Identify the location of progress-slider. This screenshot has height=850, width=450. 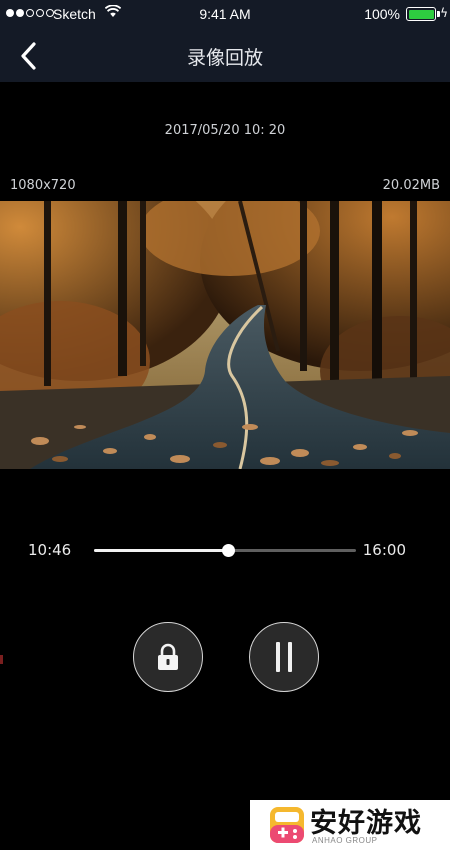
(225, 550).